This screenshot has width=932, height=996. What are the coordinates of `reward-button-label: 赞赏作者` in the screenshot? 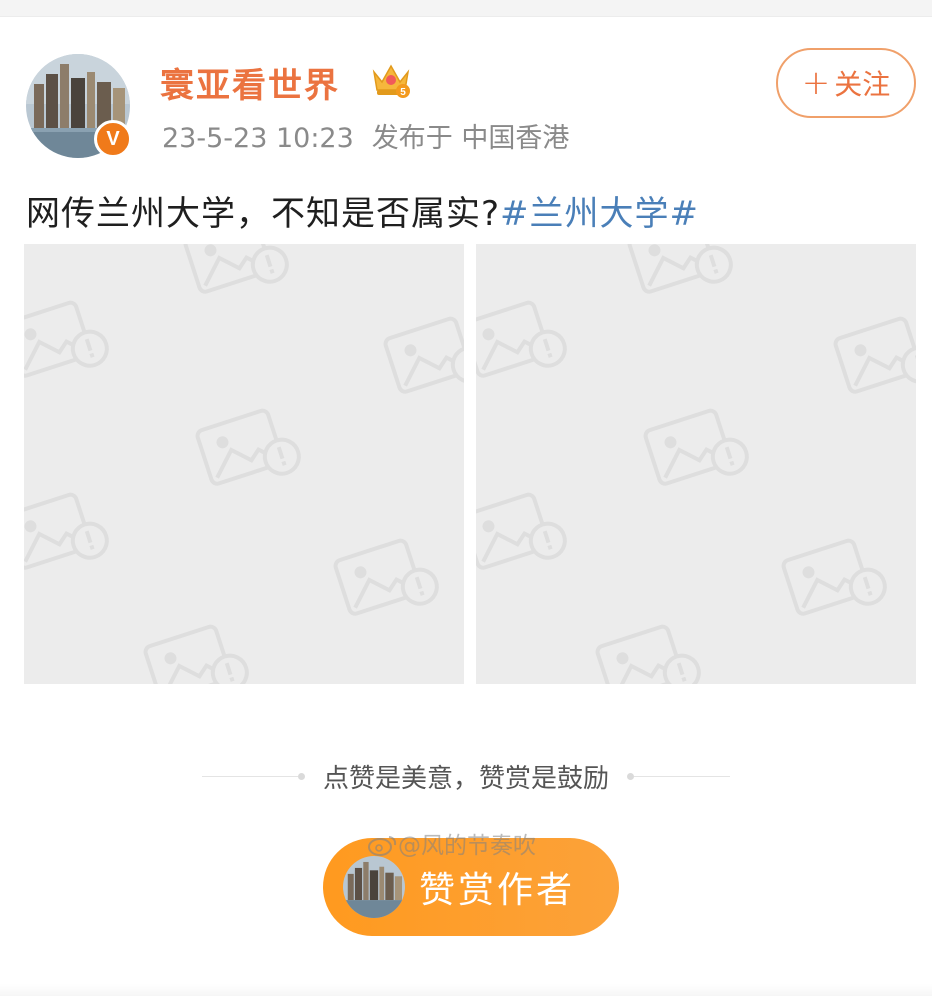 It's located at (497, 890).